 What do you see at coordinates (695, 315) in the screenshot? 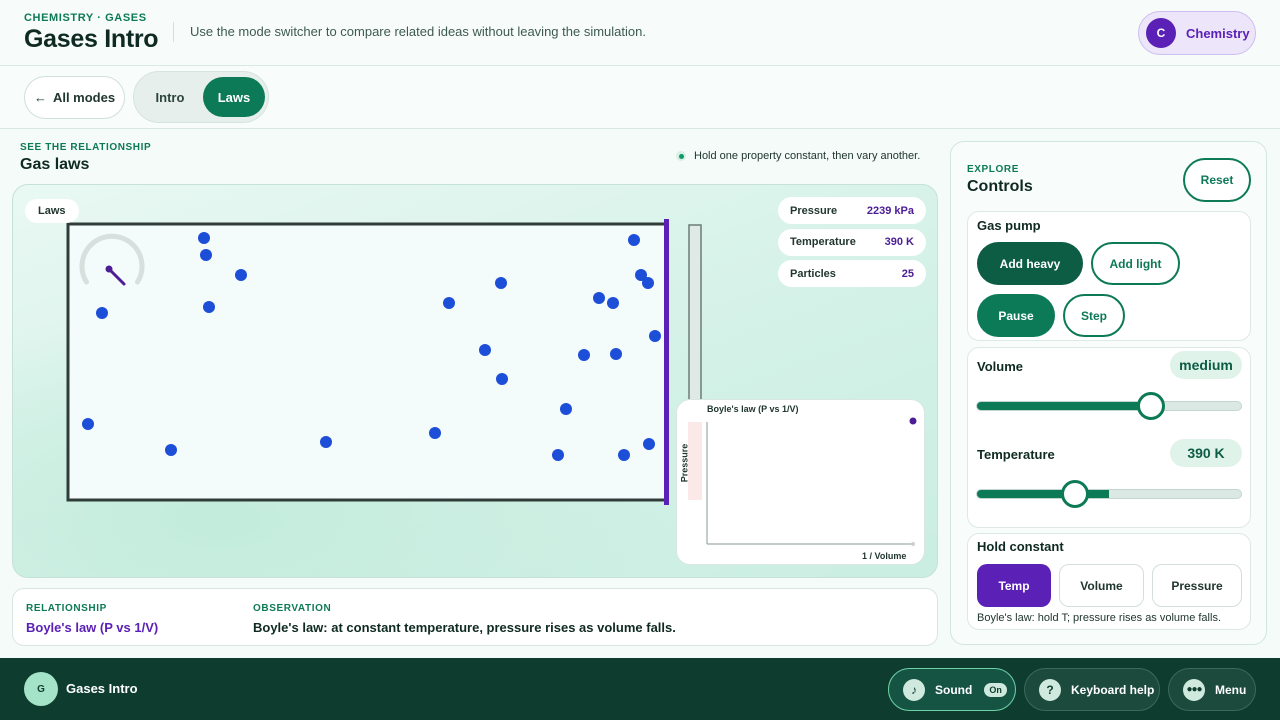
I see `pressure-tube` at bounding box center [695, 315].